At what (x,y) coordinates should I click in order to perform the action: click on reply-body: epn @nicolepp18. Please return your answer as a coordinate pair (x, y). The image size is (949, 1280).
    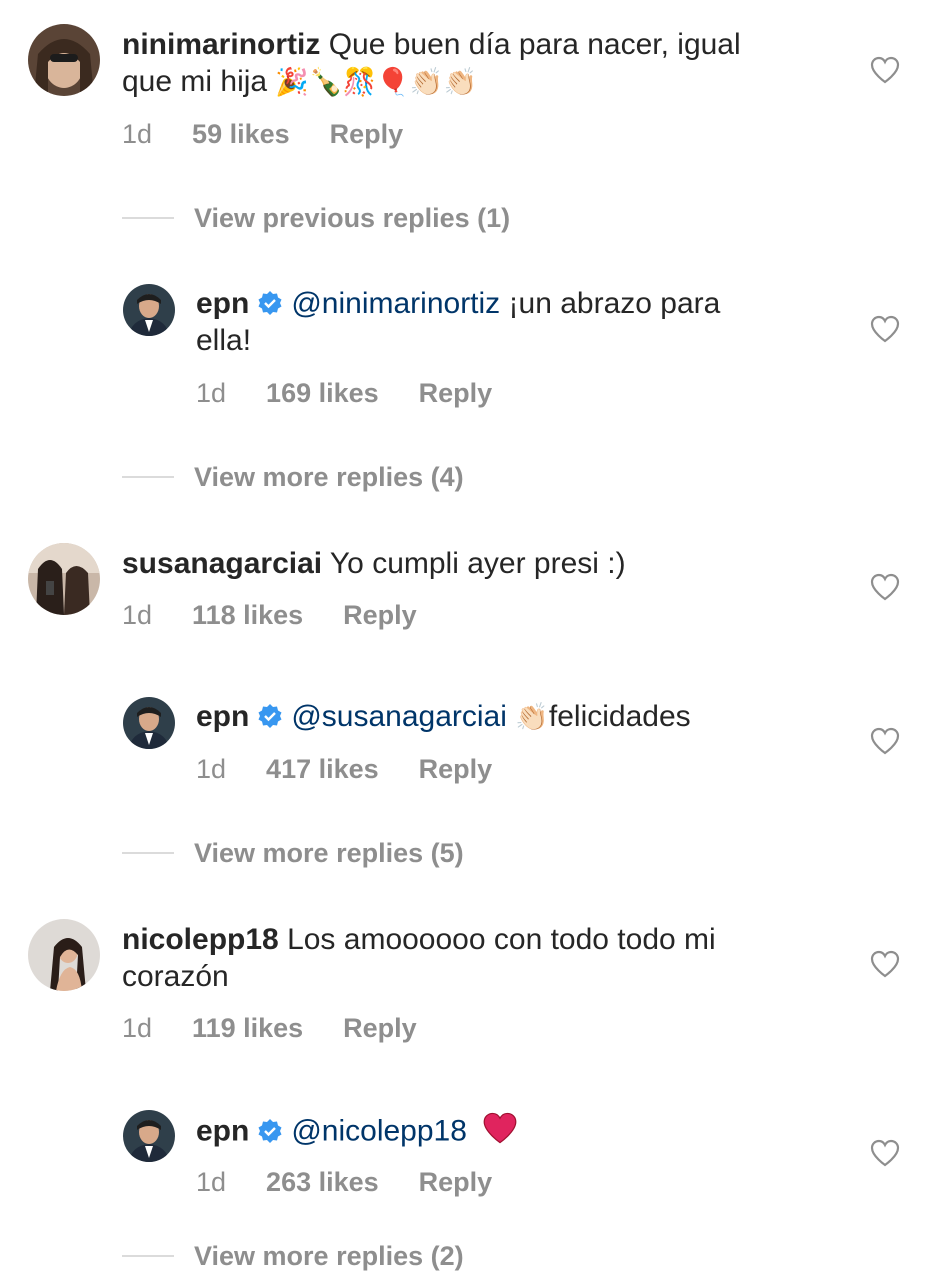
    Looking at the image, I should click on (516, 1132).